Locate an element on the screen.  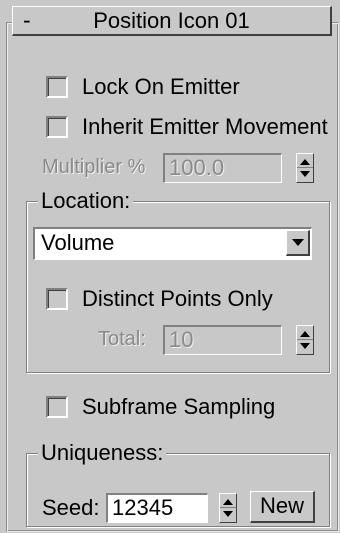
location-group-title: Location: is located at coordinates (86, 201).